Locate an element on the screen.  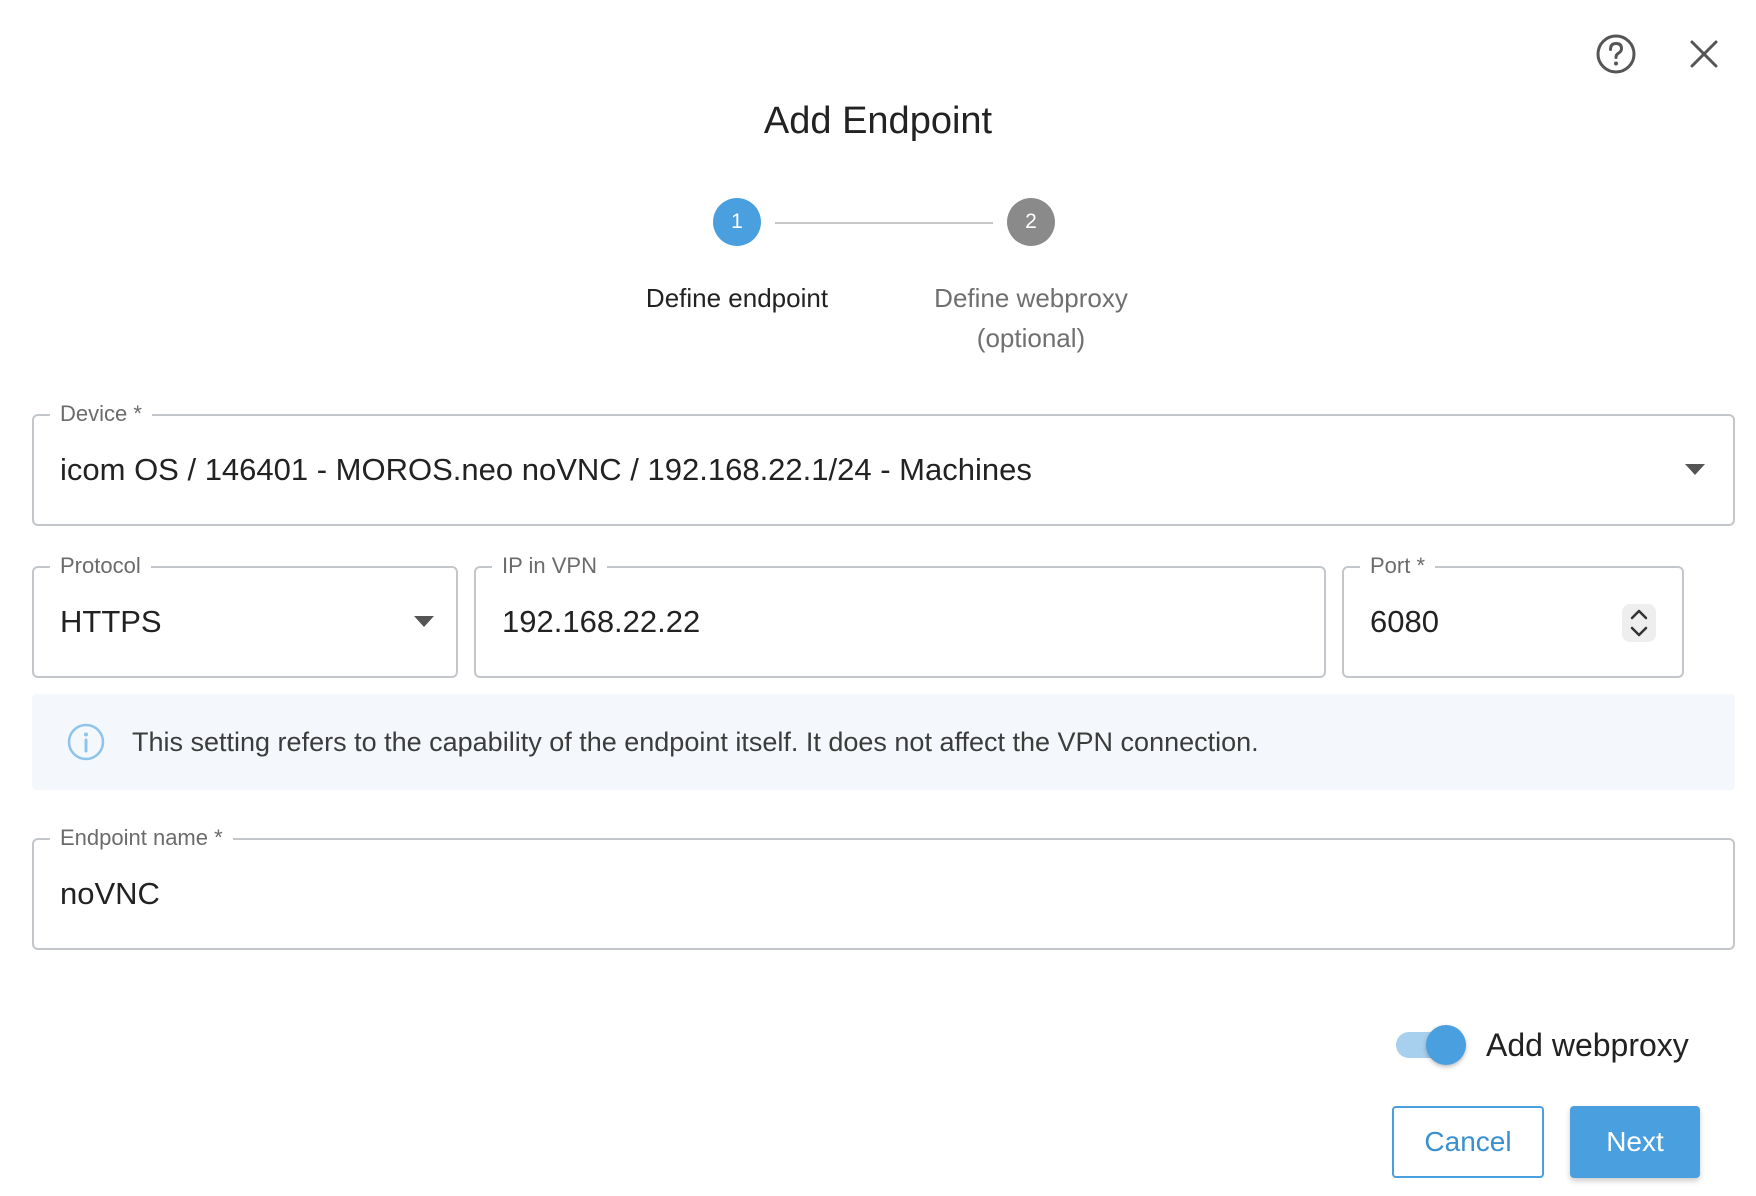
endpoint-name-value-wrap is located at coordinates (883, 894).